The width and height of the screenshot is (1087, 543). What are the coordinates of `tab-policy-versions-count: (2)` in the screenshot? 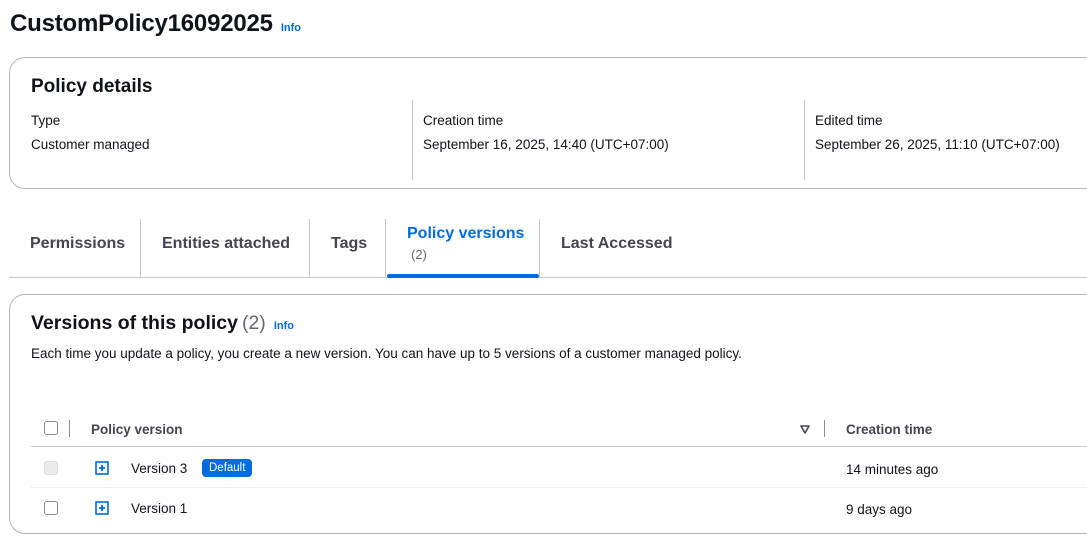 It's located at (419, 254).